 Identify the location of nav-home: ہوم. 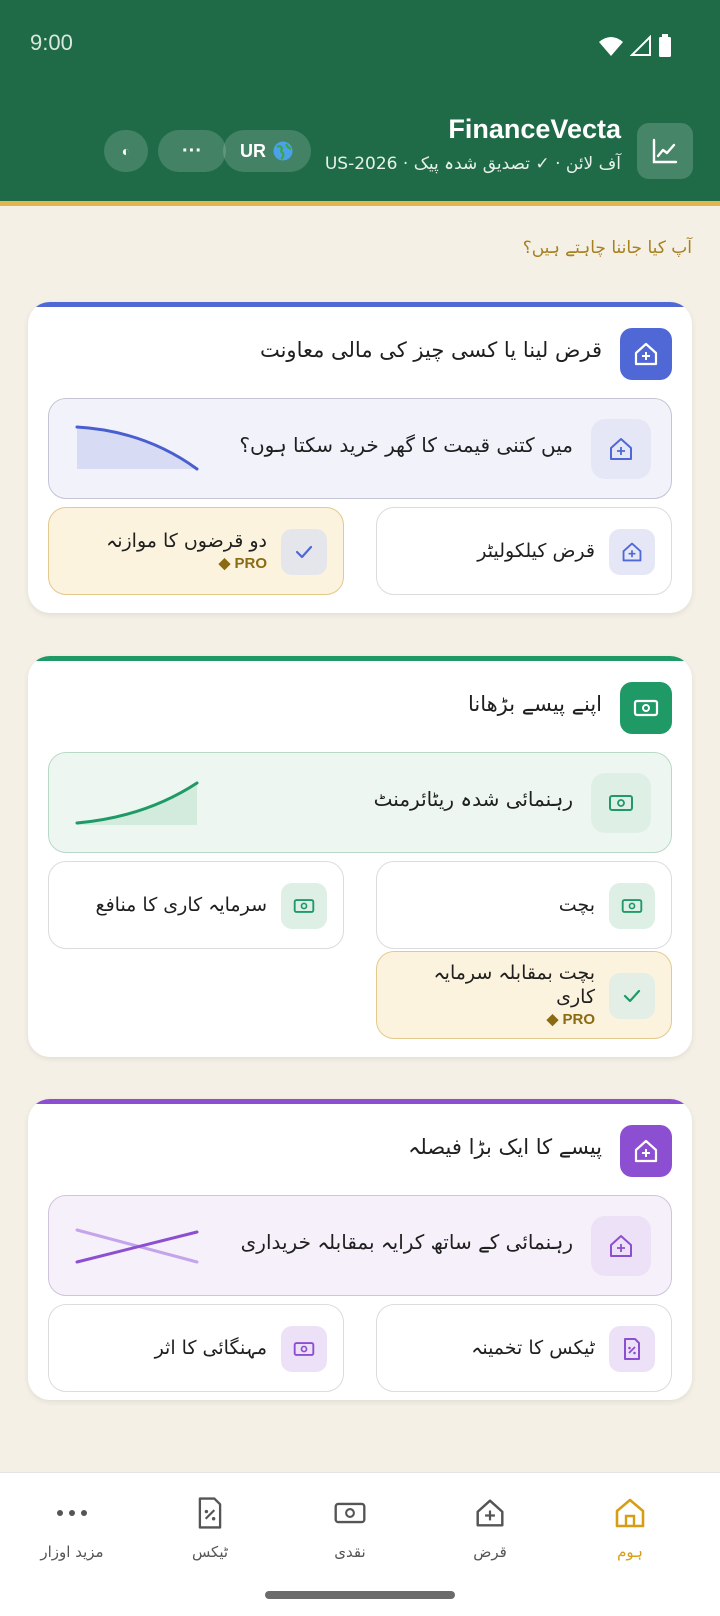
(630, 1528).